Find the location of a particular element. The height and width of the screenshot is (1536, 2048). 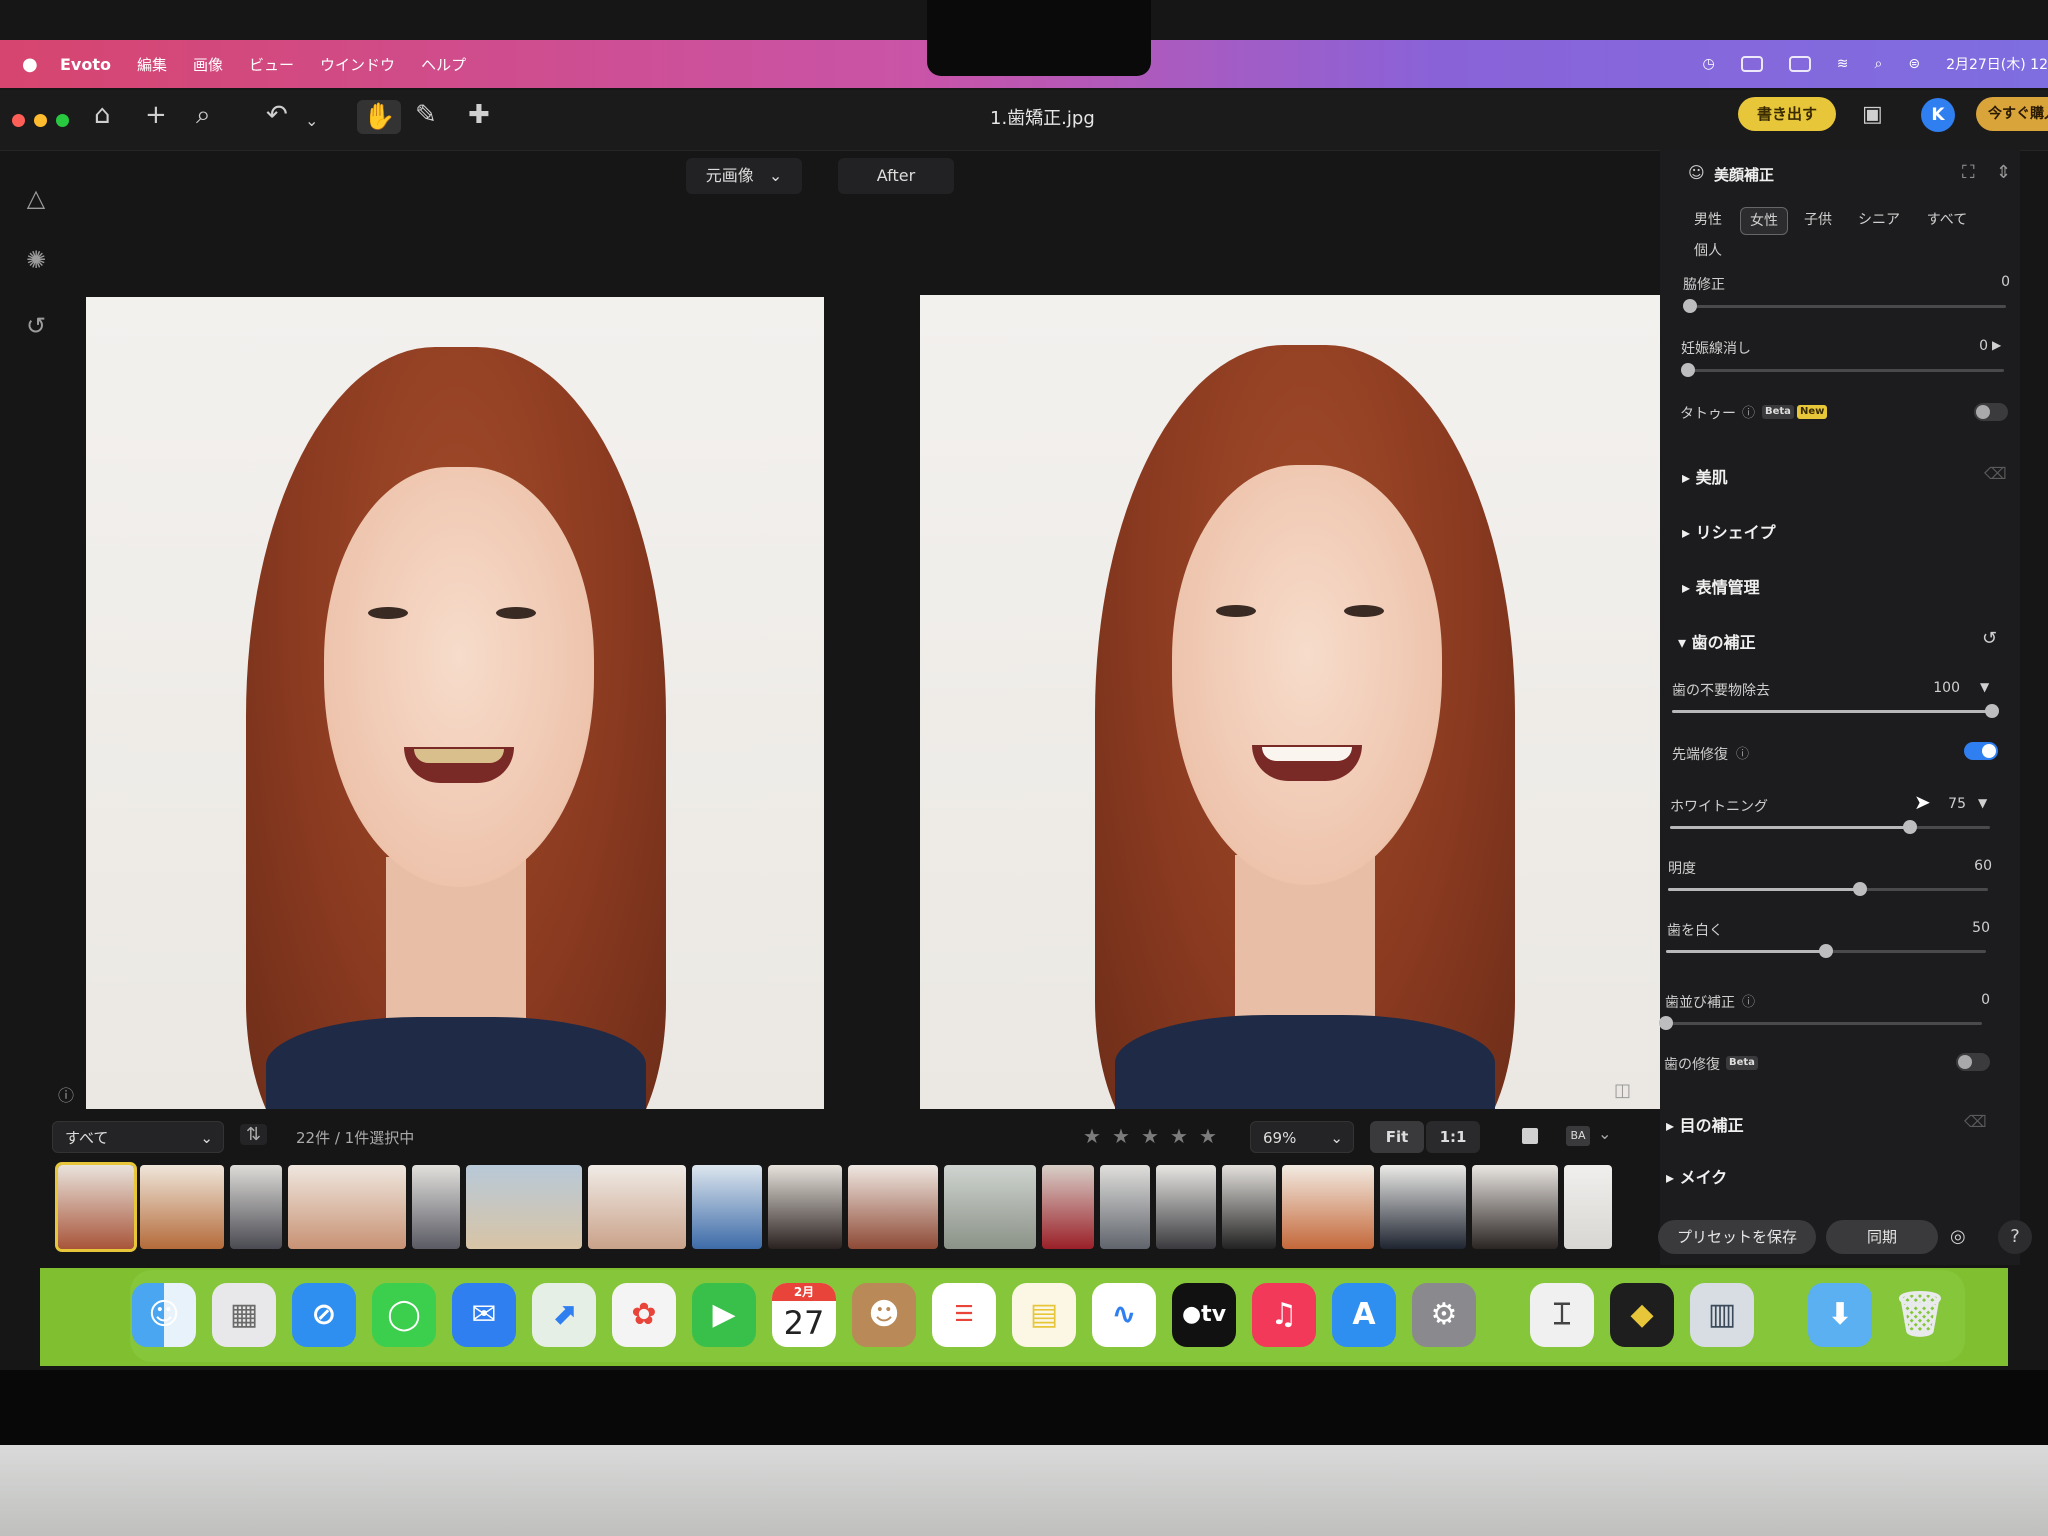

tab-female: 女性 is located at coordinates (1764, 221).